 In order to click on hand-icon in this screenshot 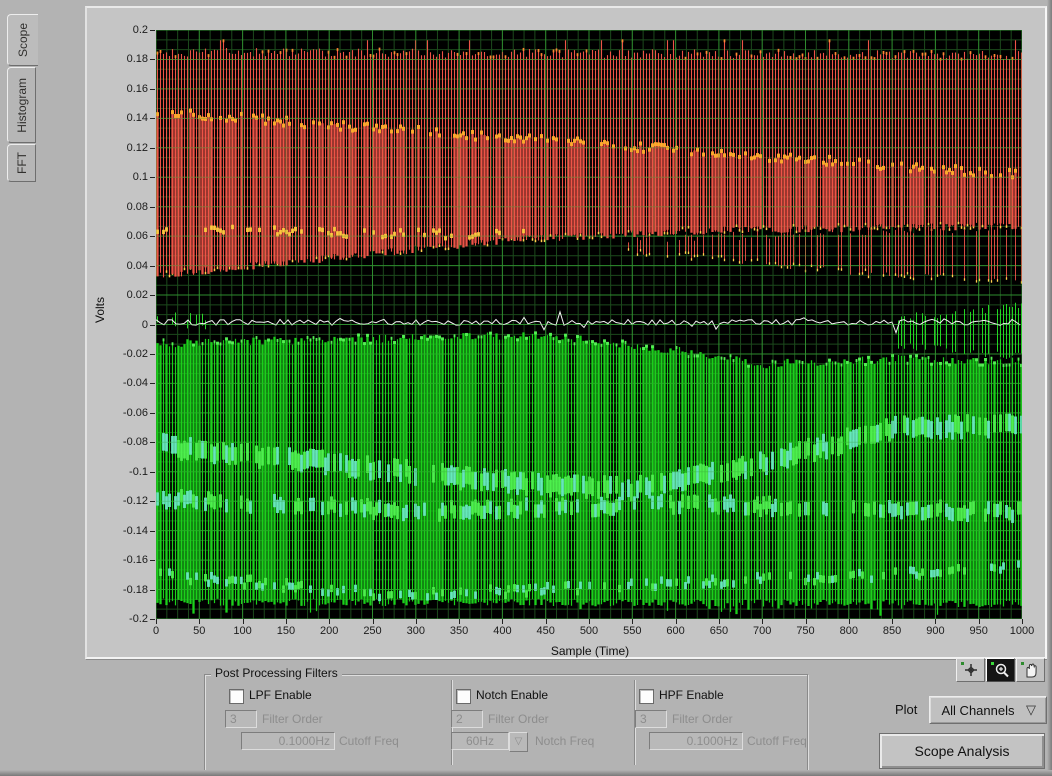, I will do `click(1028, 670)`.